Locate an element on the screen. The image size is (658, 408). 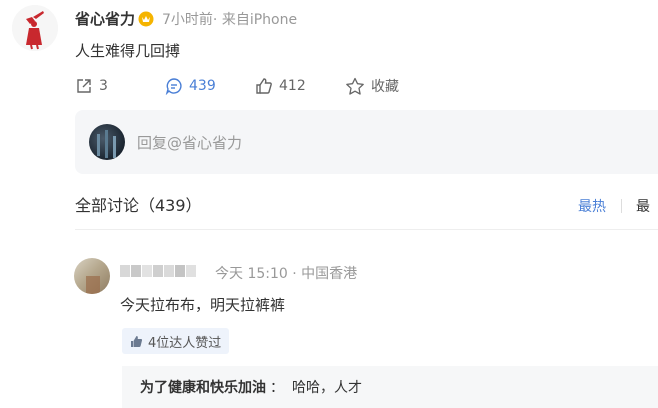
avatar-figure-icon is located at coordinates (35, 28).